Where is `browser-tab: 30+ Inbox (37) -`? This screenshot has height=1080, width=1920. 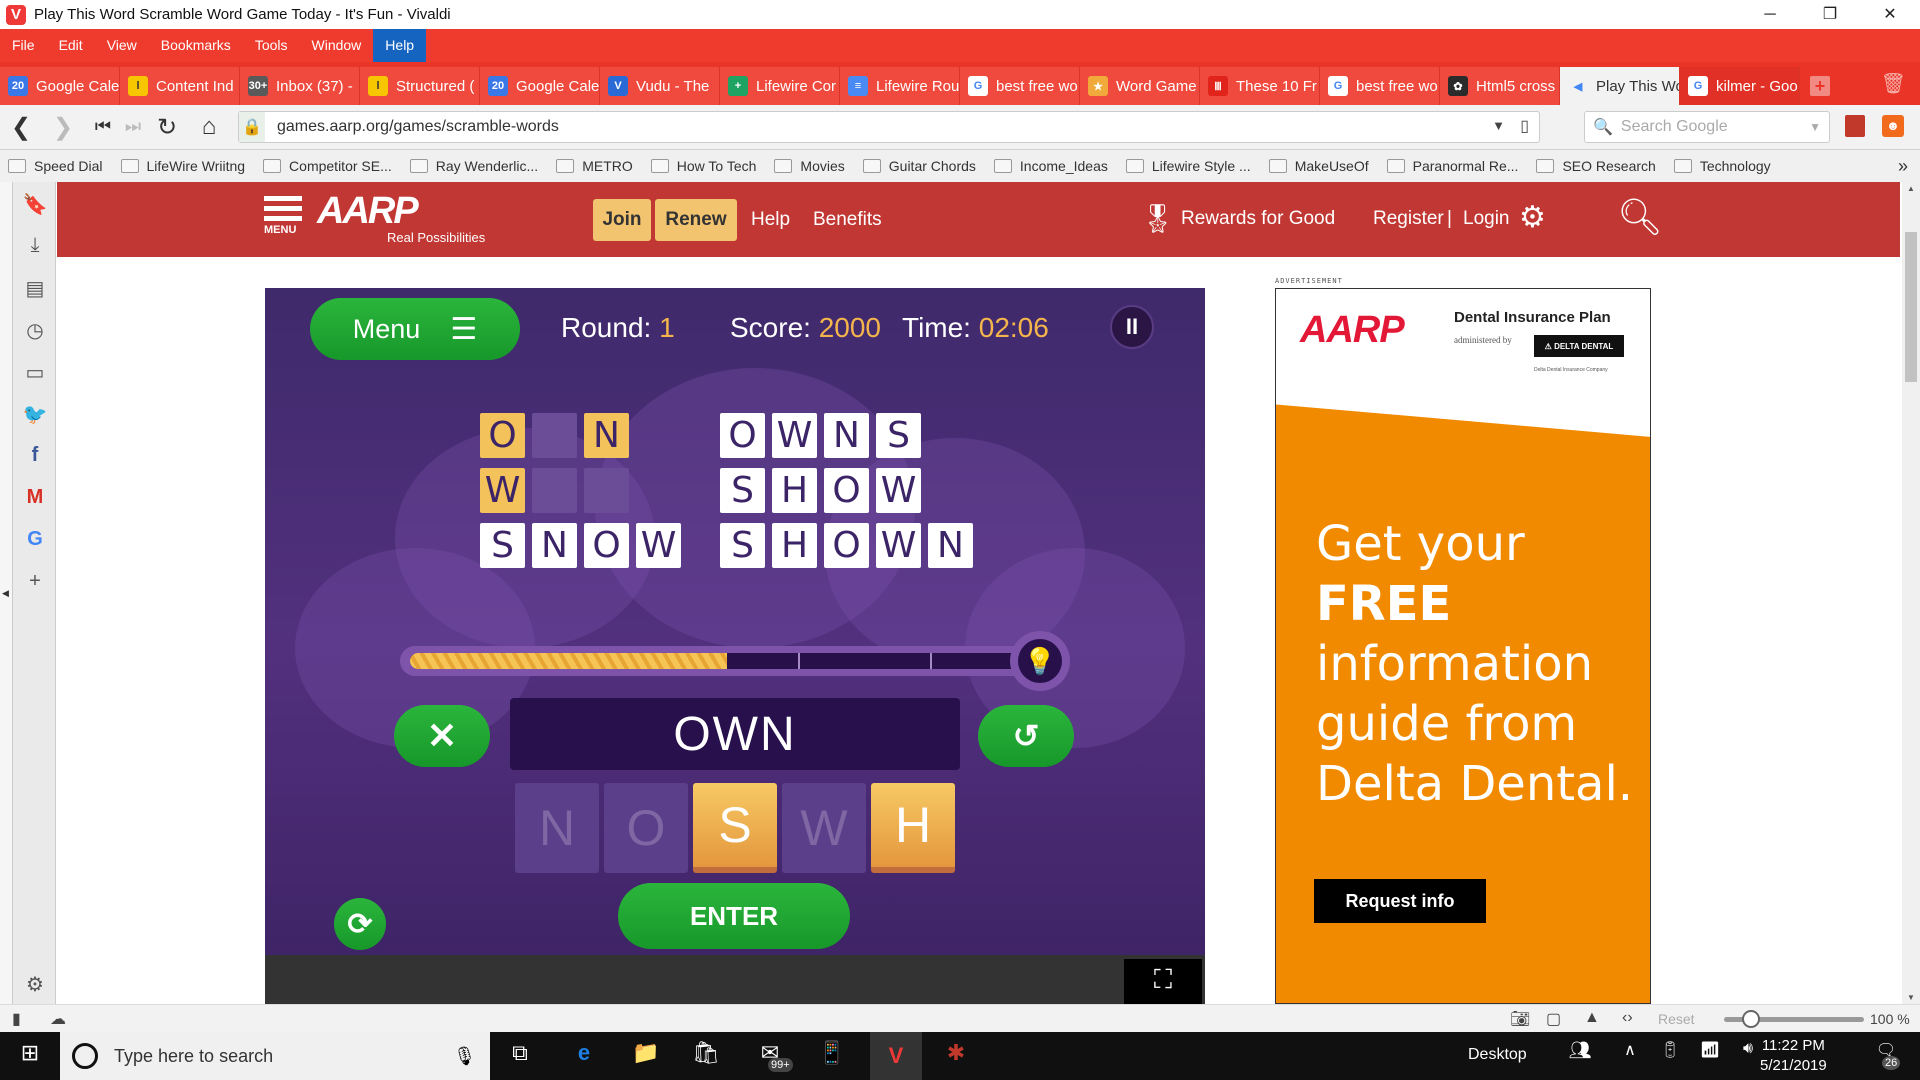
browser-tab: 30+ Inbox (37) - is located at coordinates (300, 86).